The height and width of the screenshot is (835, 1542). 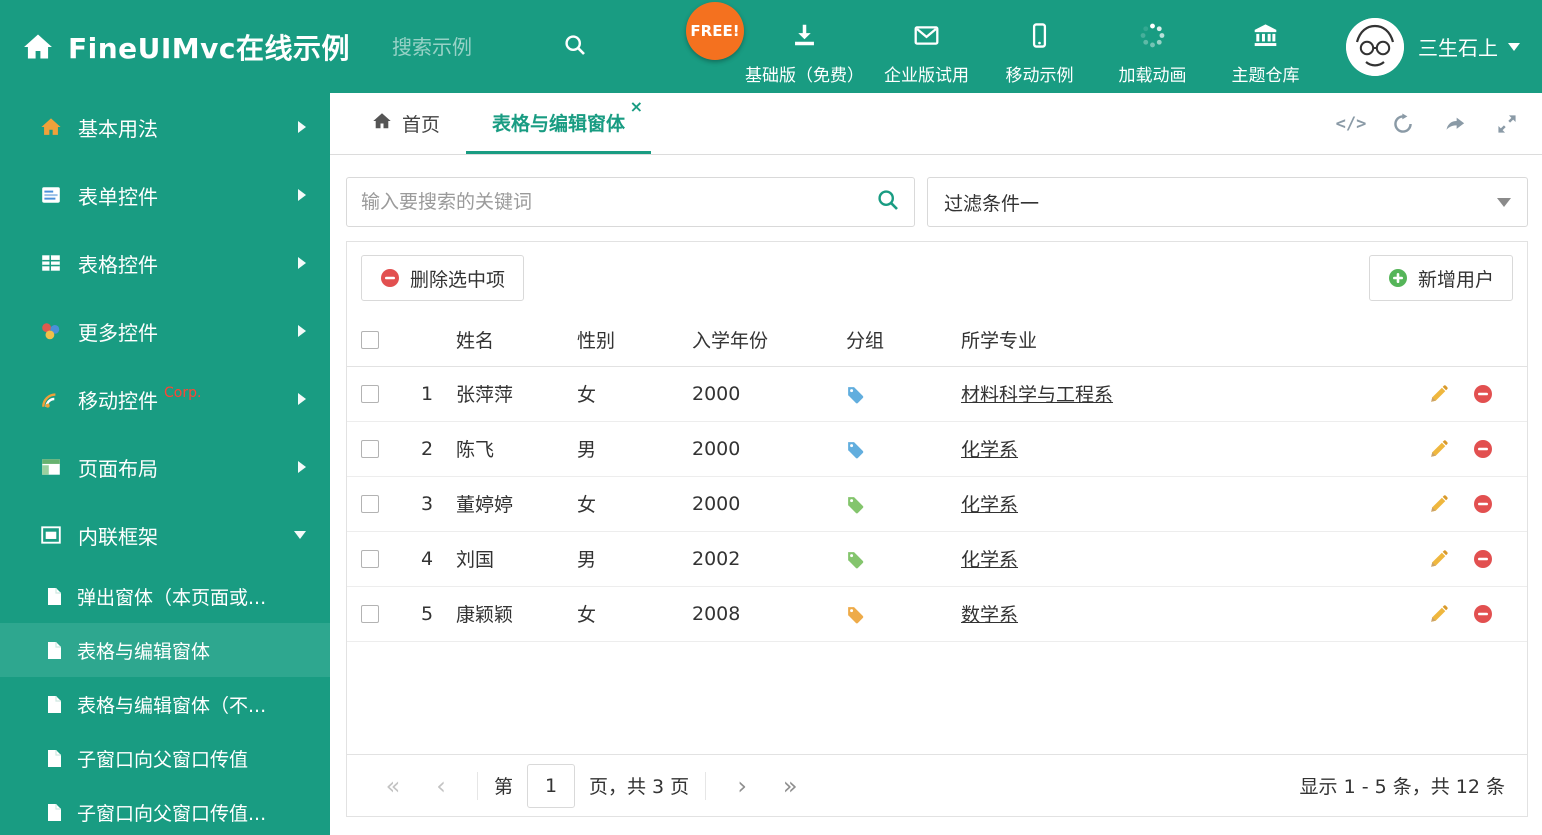 I want to click on sidebar-subitem-grid-edit-window: 表格与编辑窗体, so click(x=165, y=650).